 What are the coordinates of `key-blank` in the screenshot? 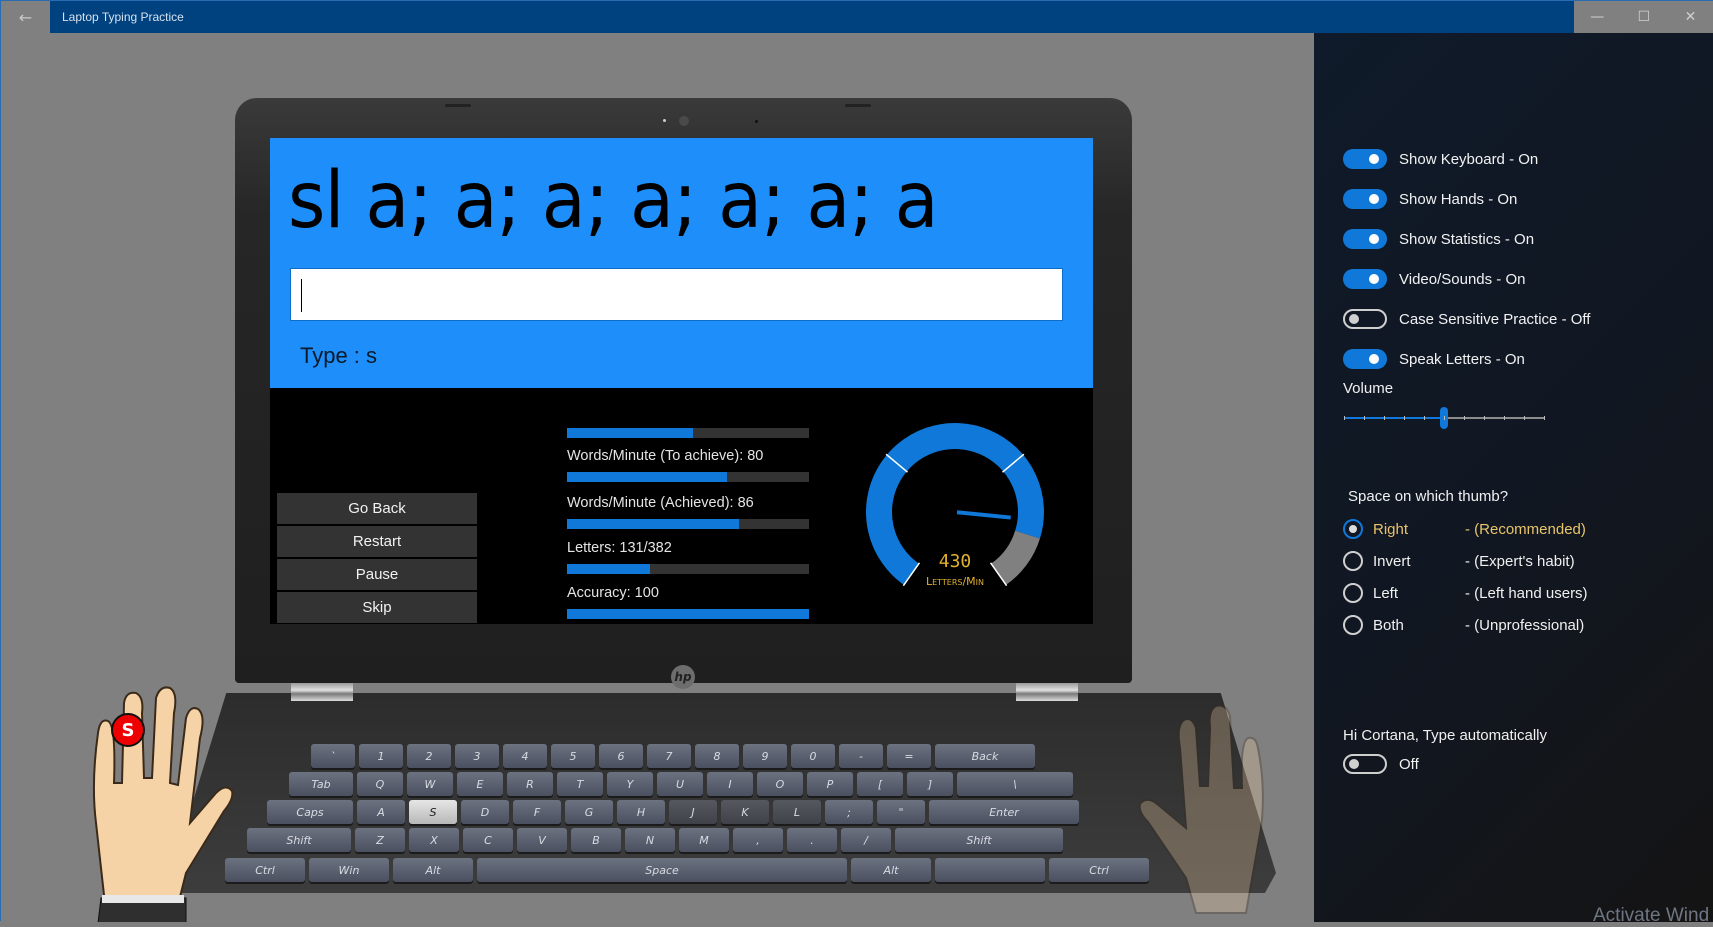 It's located at (990, 870).